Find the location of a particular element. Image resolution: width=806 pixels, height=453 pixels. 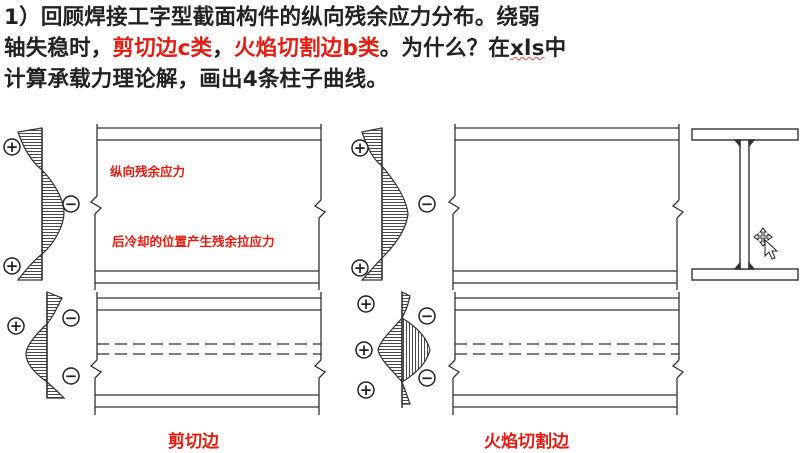

caption-flame-cut-edge: 火焰切割边 is located at coordinates (527, 441).